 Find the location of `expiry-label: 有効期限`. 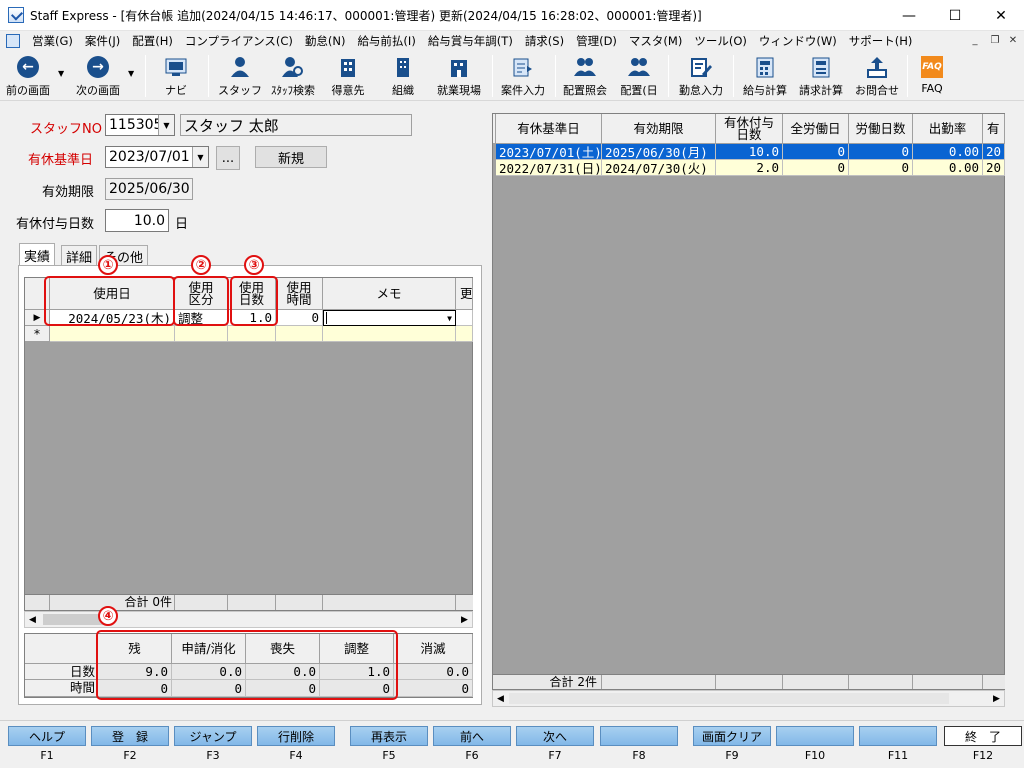

expiry-label: 有効期限 is located at coordinates (68, 192).